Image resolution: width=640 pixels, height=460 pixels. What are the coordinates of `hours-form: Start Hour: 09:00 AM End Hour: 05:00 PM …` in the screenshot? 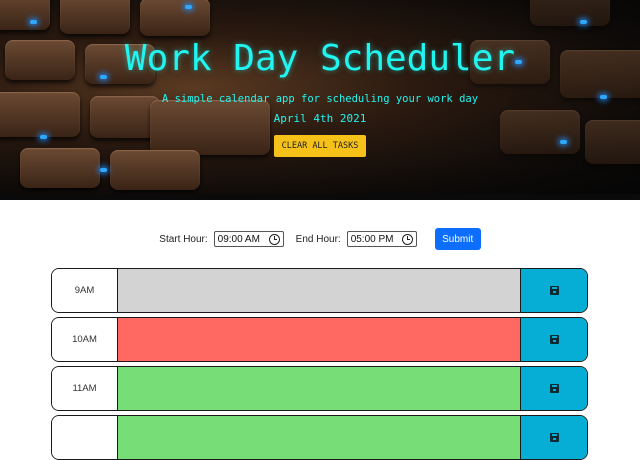 It's located at (320, 239).